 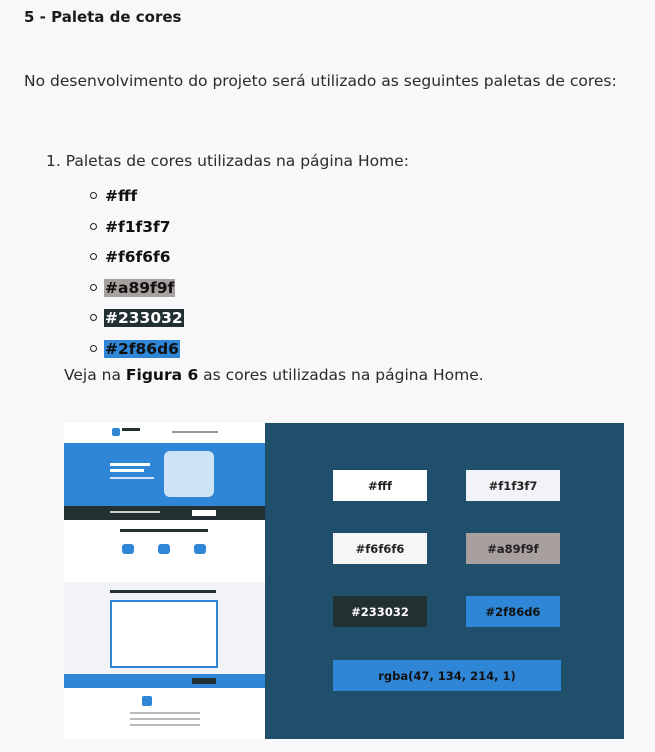 What do you see at coordinates (135, 512) in the screenshot?
I see `mockup-bar-text` at bounding box center [135, 512].